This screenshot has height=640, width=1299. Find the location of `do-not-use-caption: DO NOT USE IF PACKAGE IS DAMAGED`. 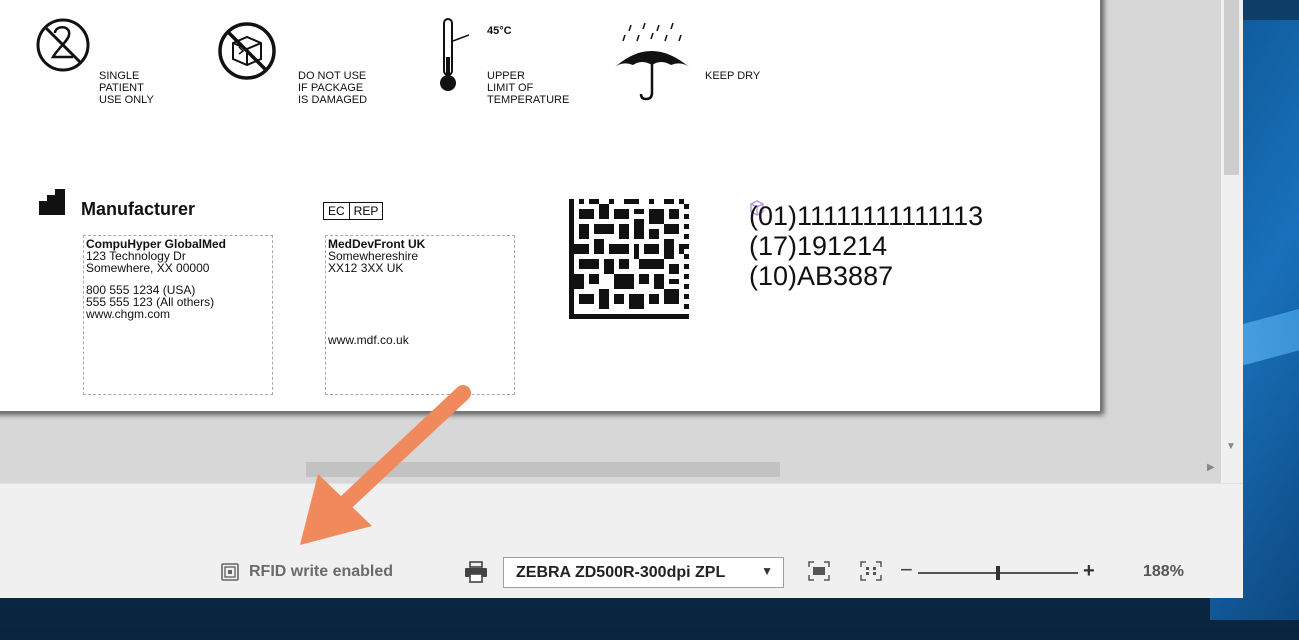

do-not-use-caption: DO NOT USE IF PACKAGE IS DAMAGED is located at coordinates (332, 88).